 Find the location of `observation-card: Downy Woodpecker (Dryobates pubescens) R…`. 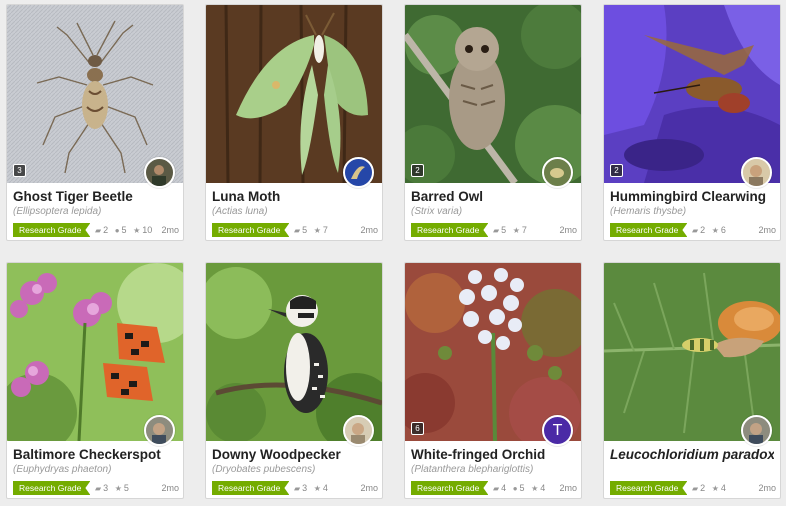

observation-card: Downy Woodpecker (Dryobates pubescens) R… is located at coordinates (294, 380).